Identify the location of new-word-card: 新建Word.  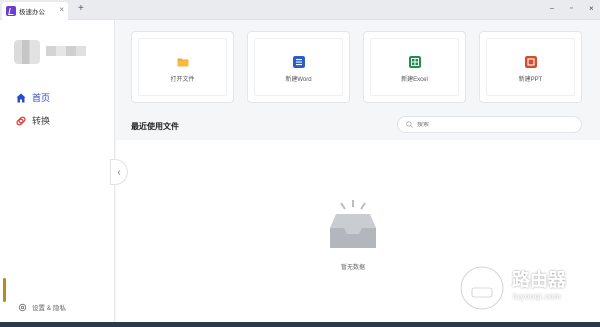
(298, 67).